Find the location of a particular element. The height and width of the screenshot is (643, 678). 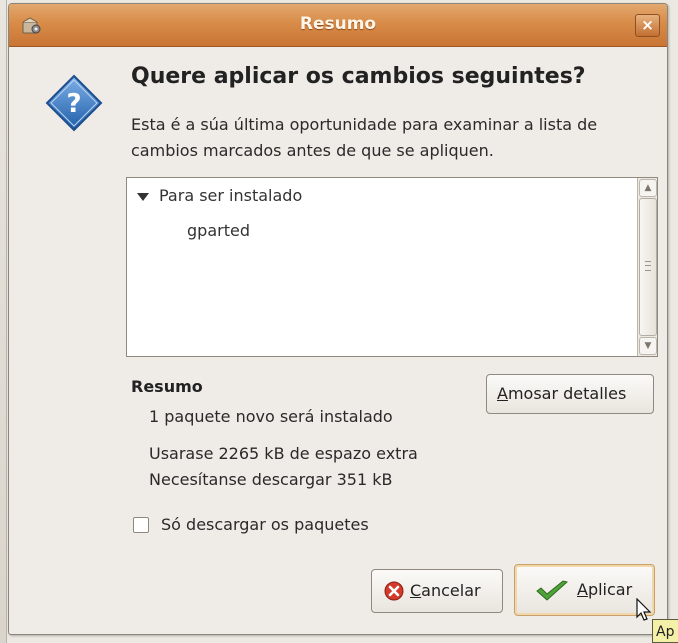

dialog-heading: Quere aplicar os cambios seguintes? is located at coordinates (358, 76).